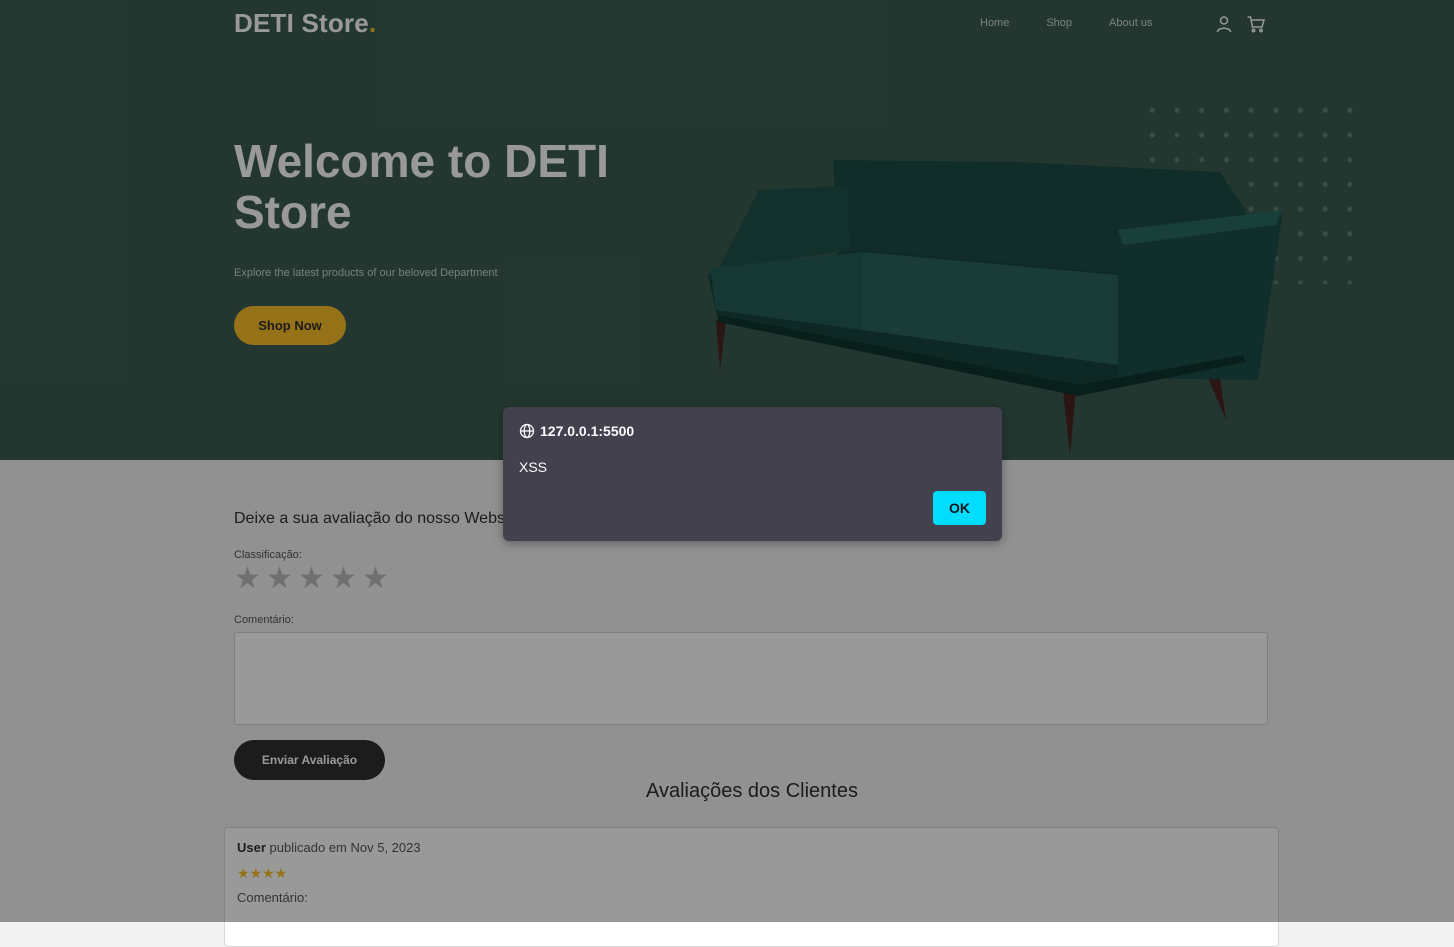 This screenshot has height=947, width=1454. What do you see at coordinates (959, 508) in the screenshot?
I see `alert-ok-button: OK` at bounding box center [959, 508].